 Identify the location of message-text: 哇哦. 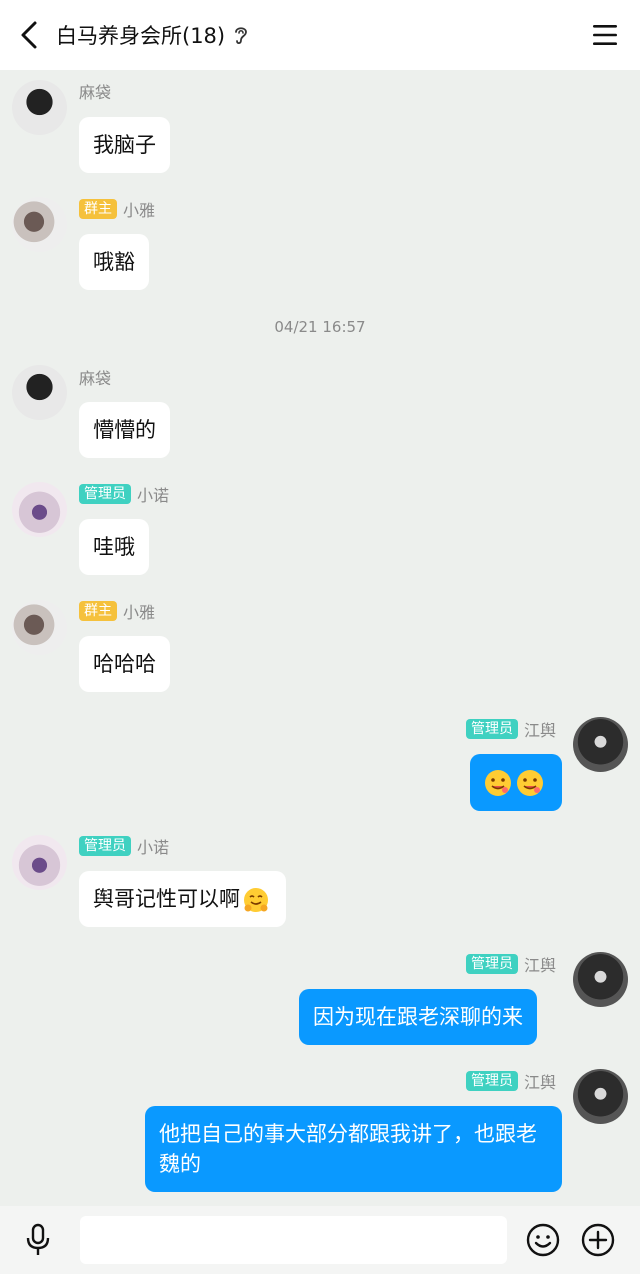
(114, 547).